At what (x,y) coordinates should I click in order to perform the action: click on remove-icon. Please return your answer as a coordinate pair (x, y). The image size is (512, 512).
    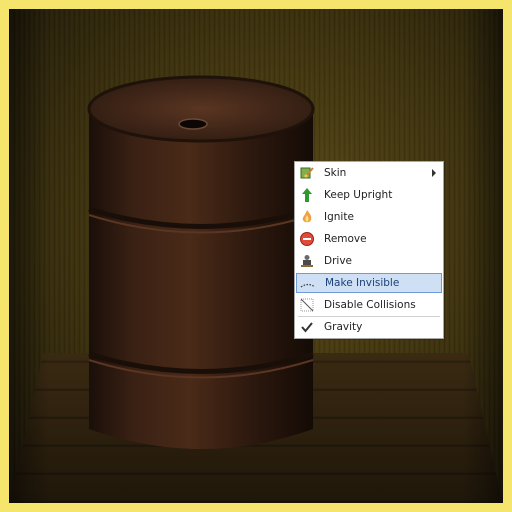
    Looking at the image, I should click on (307, 239).